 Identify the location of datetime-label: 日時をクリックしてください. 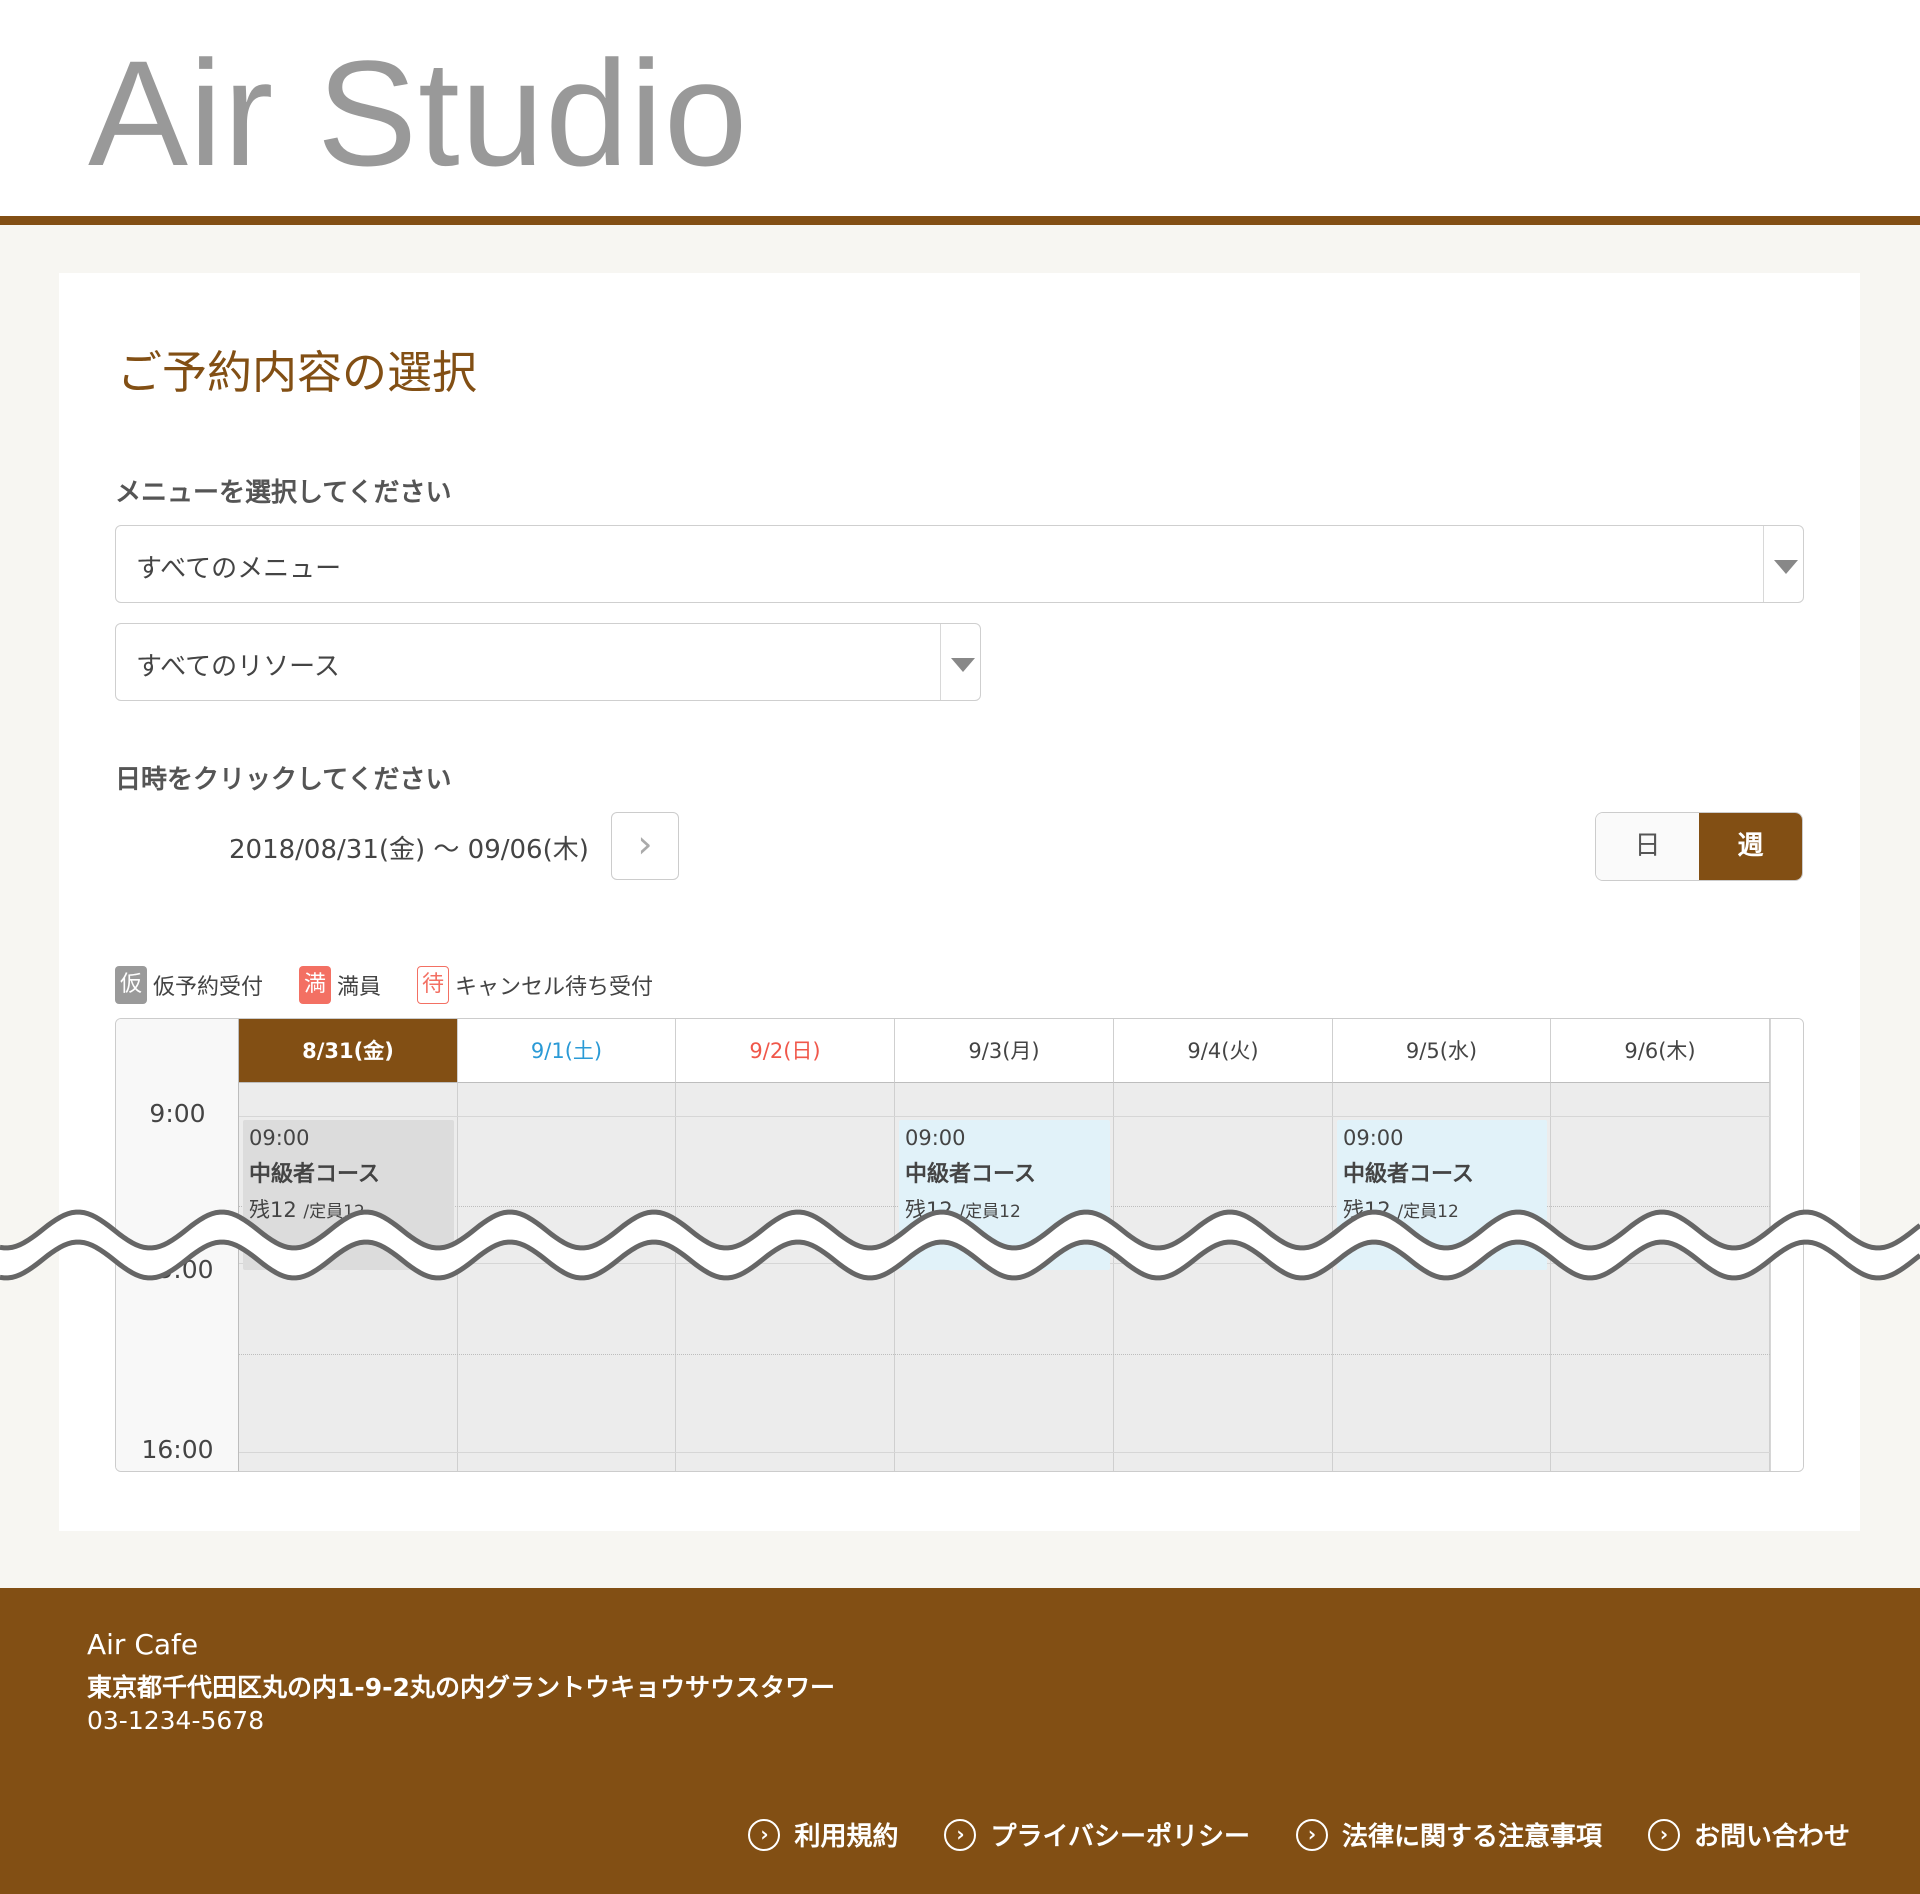
(283, 780).